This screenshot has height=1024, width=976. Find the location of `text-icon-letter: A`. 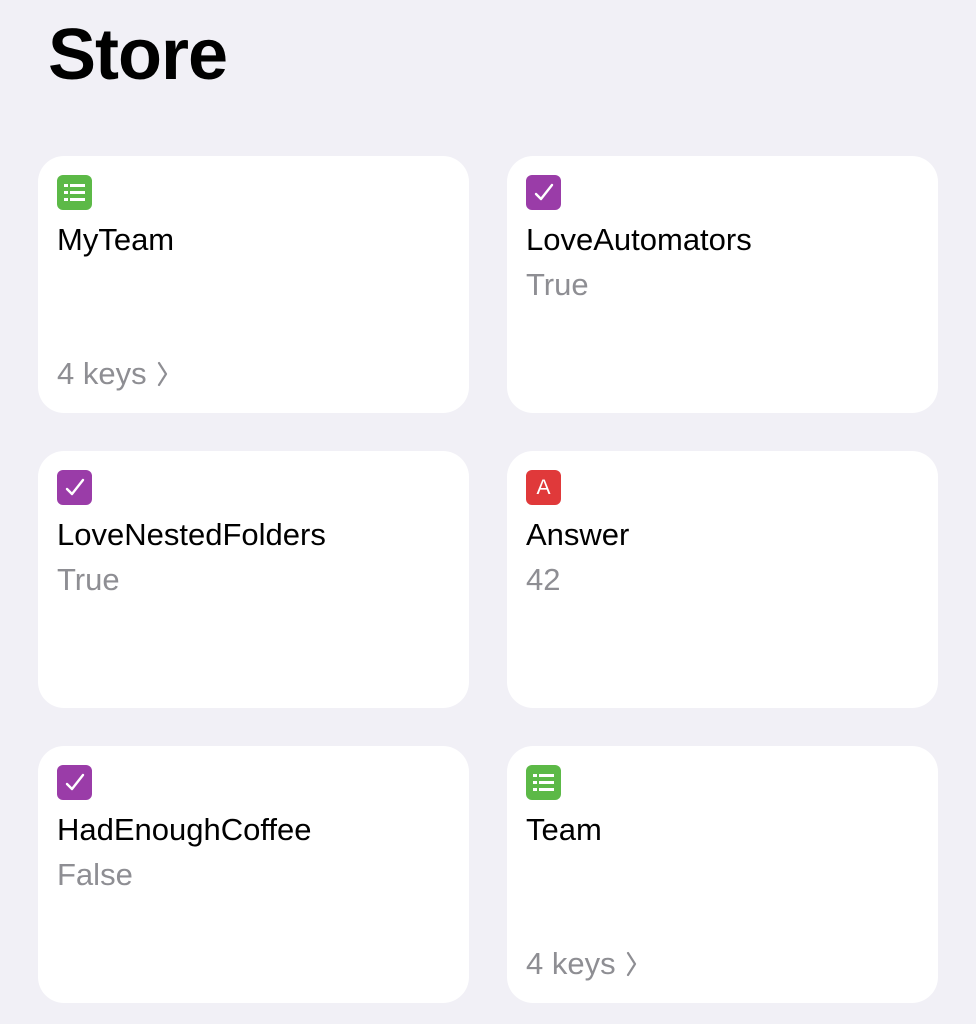

text-icon-letter: A is located at coordinates (543, 487).